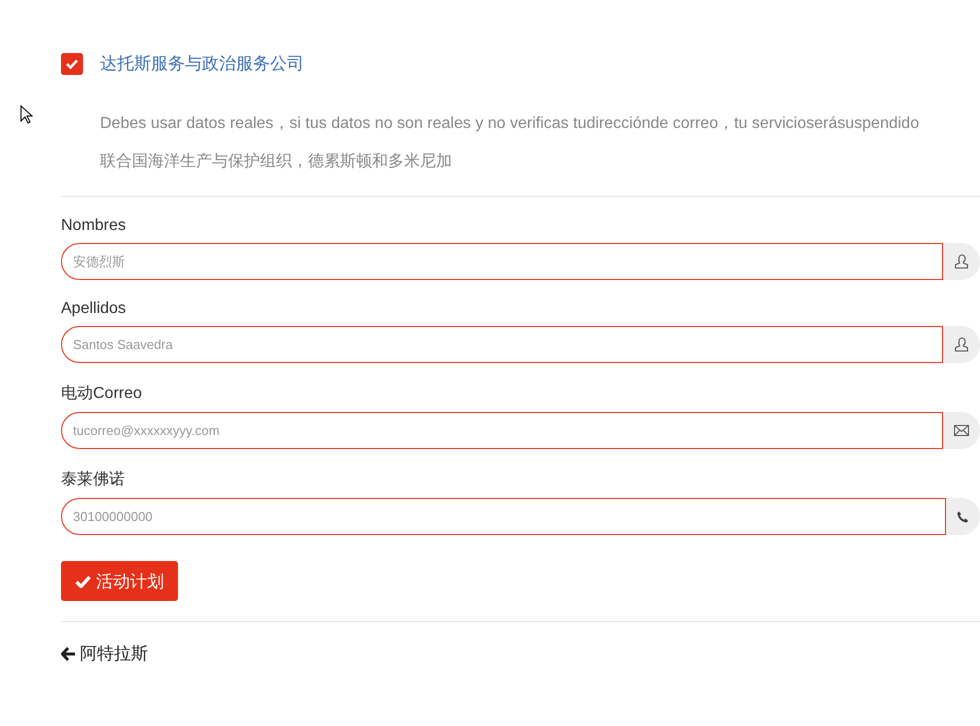 The image size is (980, 726). Describe the element at coordinates (119, 581) in the screenshot. I see `submit-button: 活动计划` at that location.